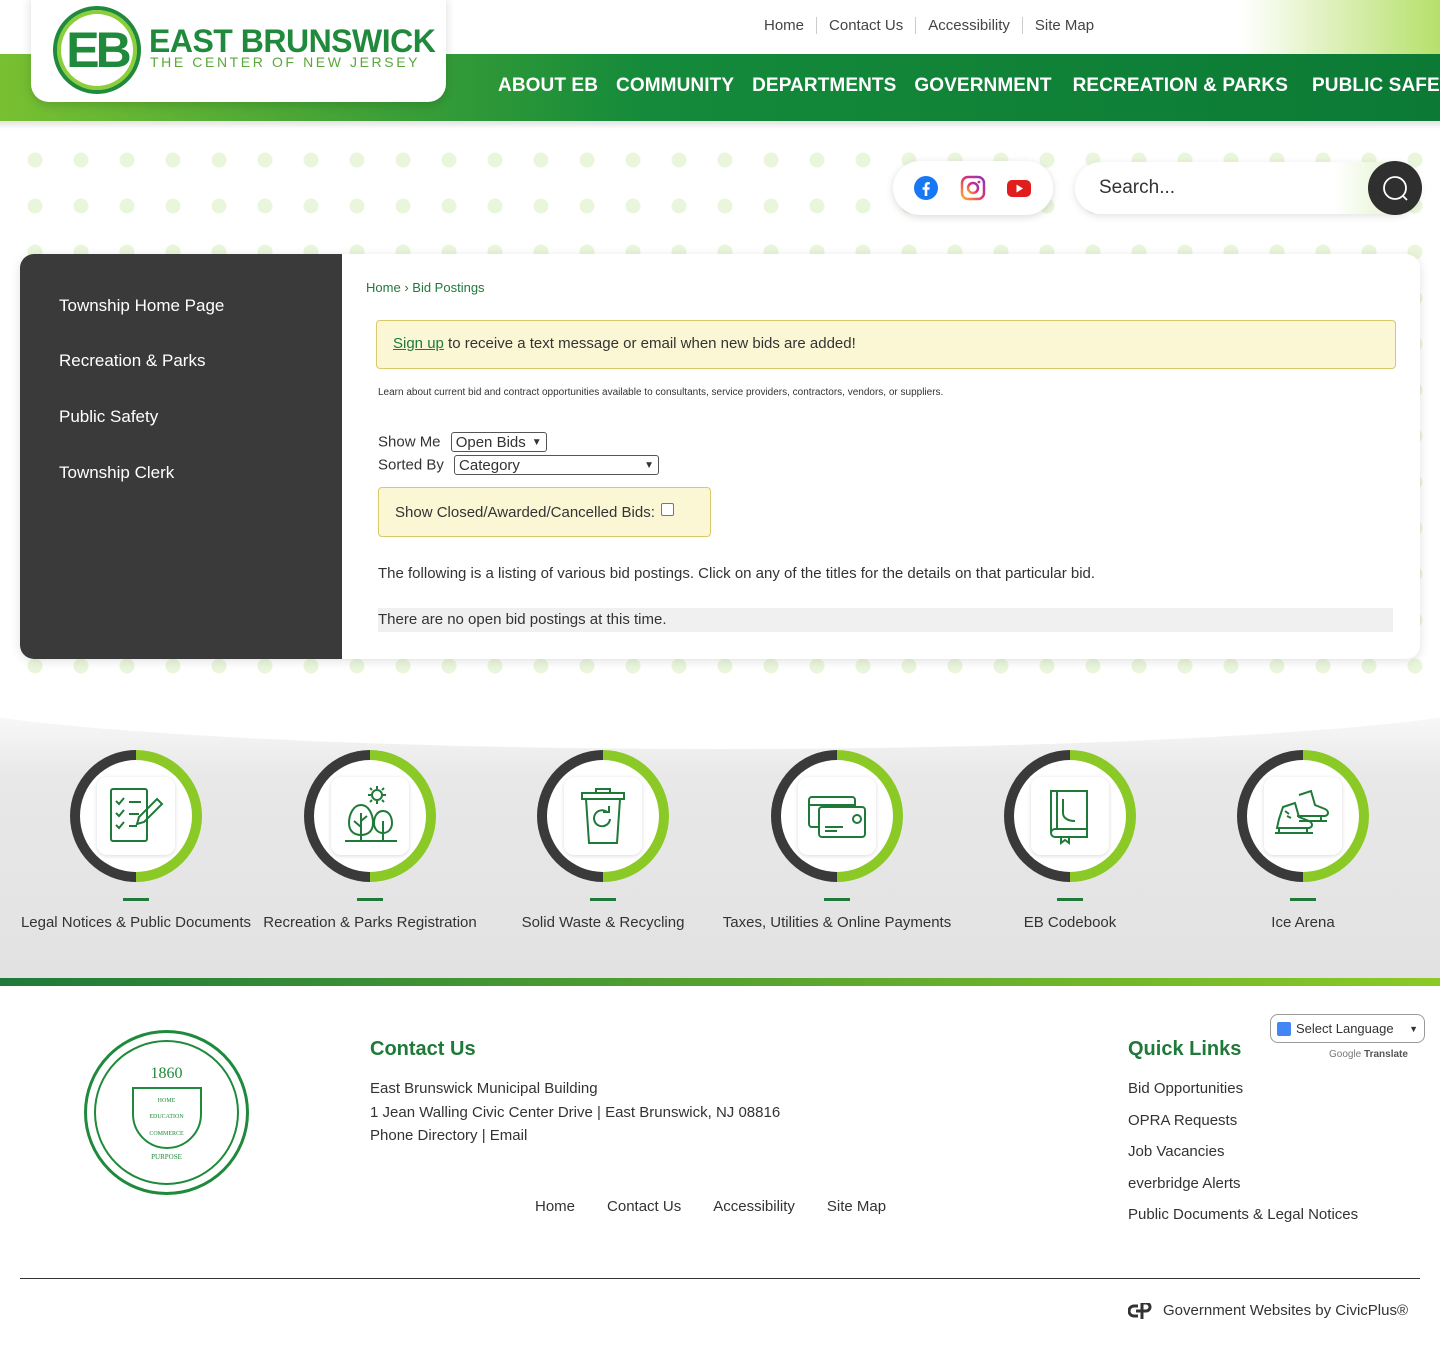 The width and height of the screenshot is (1440, 1345). Describe the element at coordinates (1243, 1215) in the screenshot. I see `quick-link-public-documents: Public Documents & Legal Notices` at that location.